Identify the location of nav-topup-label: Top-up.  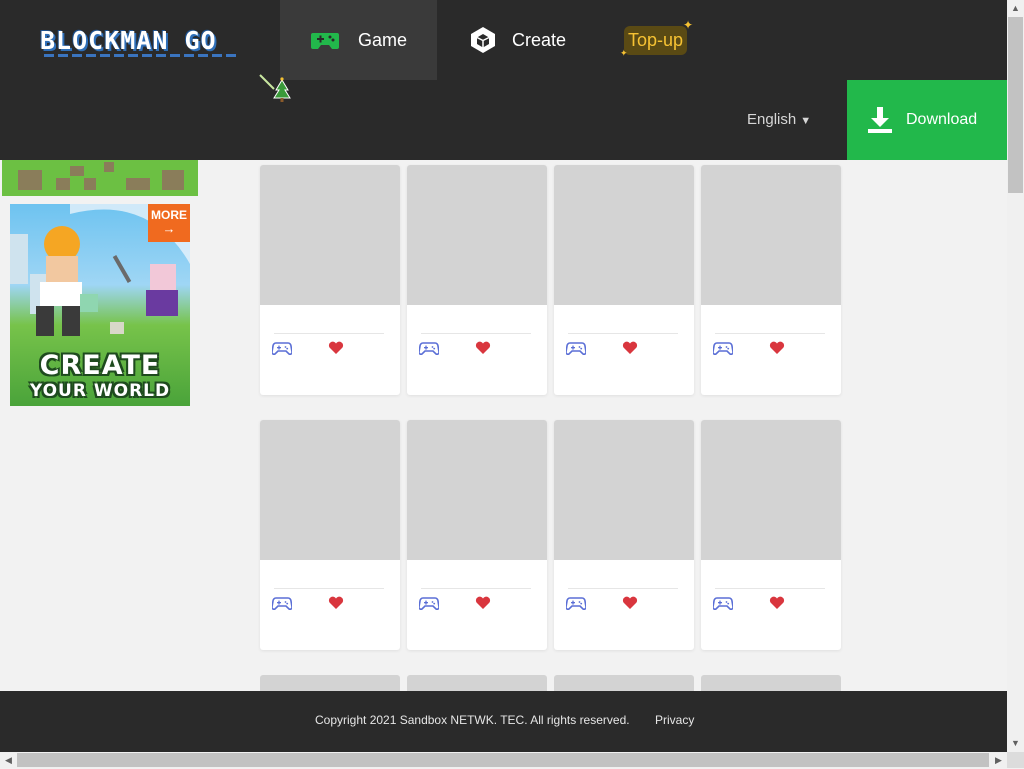
(656, 39).